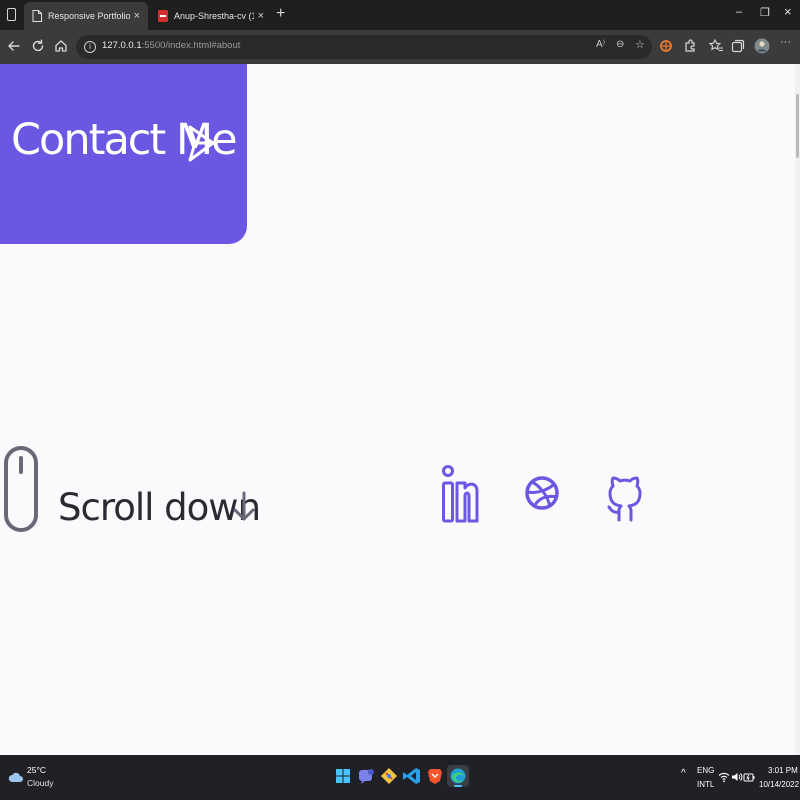 Image resolution: width=800 pixels, height=800 pixels. I want to click on edge-icon, so click(458, 776).